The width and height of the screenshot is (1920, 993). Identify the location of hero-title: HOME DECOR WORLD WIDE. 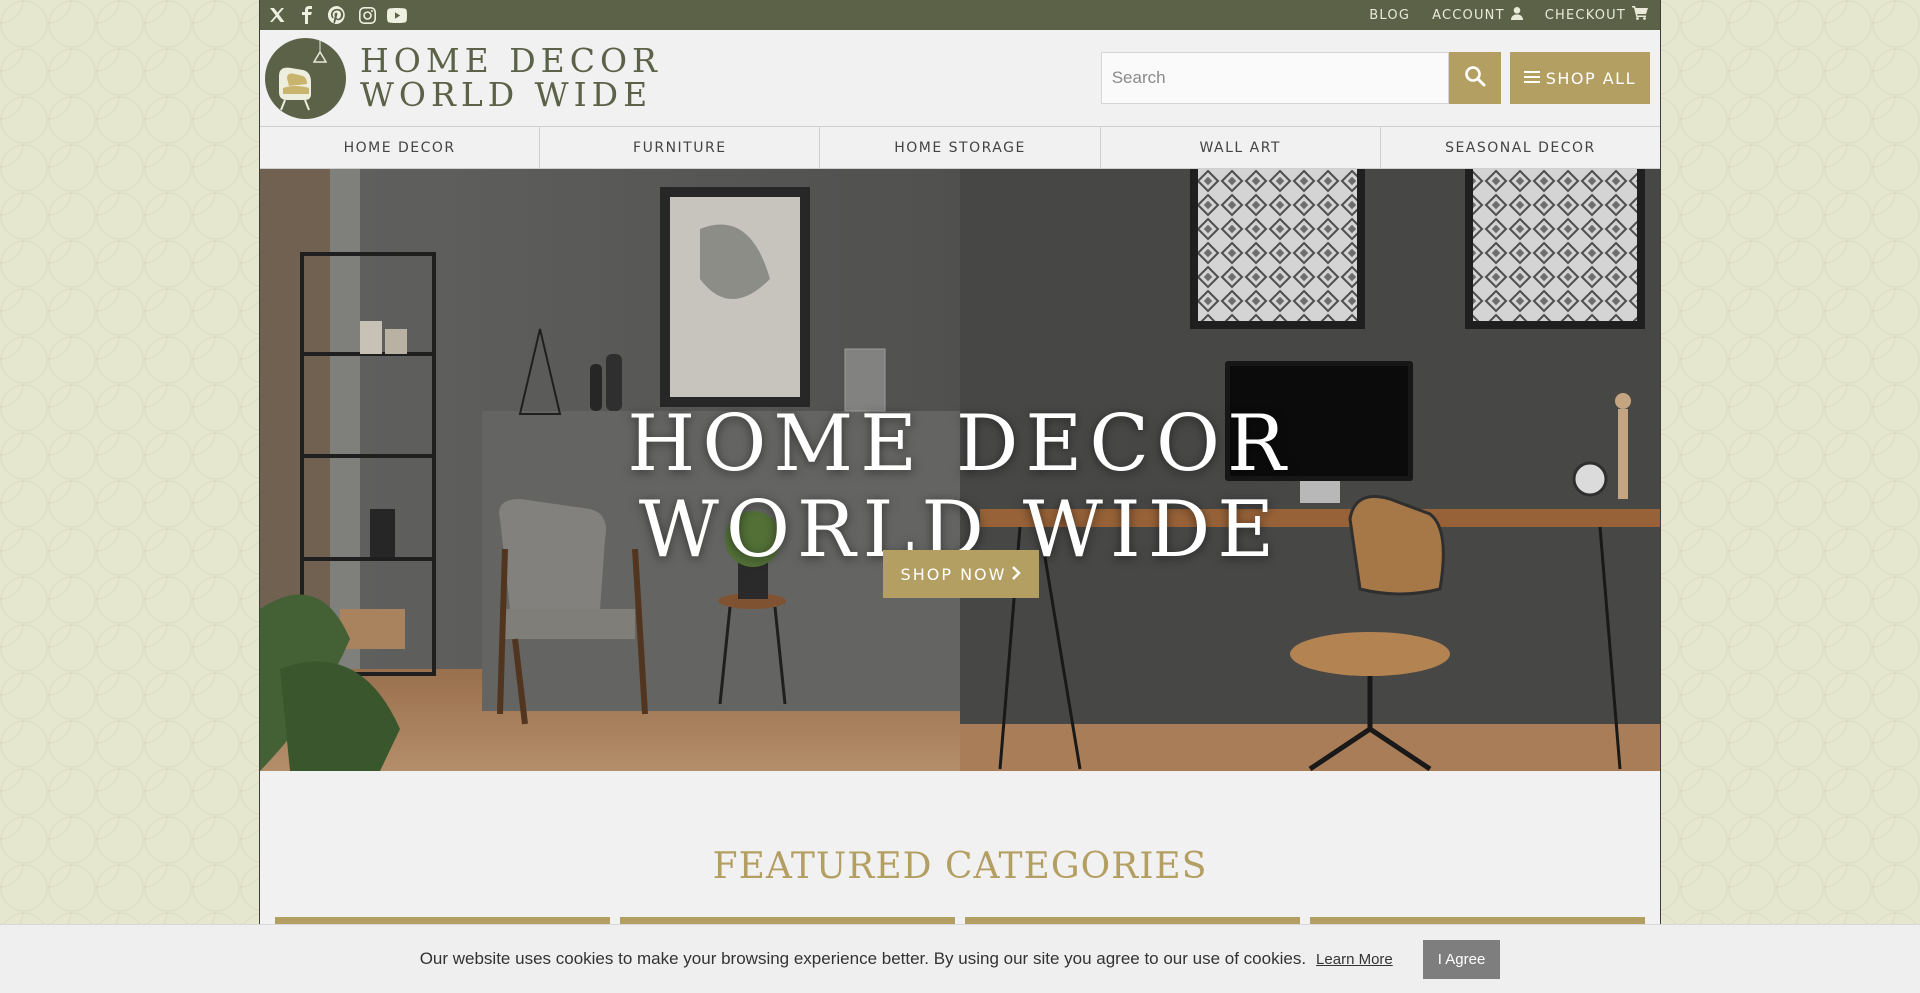
(960, 487).